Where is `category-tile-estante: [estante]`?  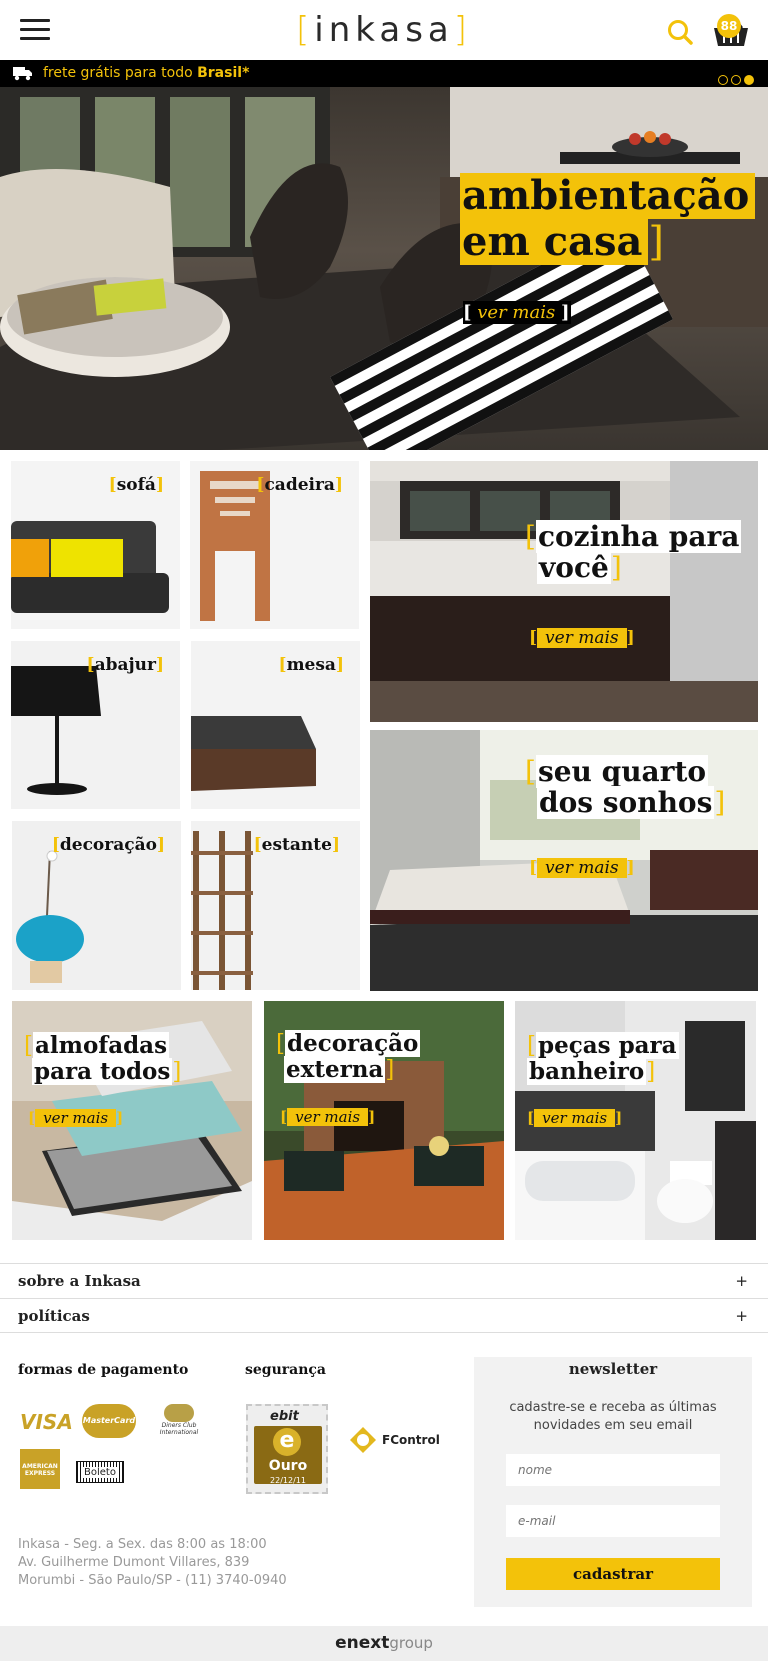
category-tile-estante: [estante] is located at coordinates (275, 905).